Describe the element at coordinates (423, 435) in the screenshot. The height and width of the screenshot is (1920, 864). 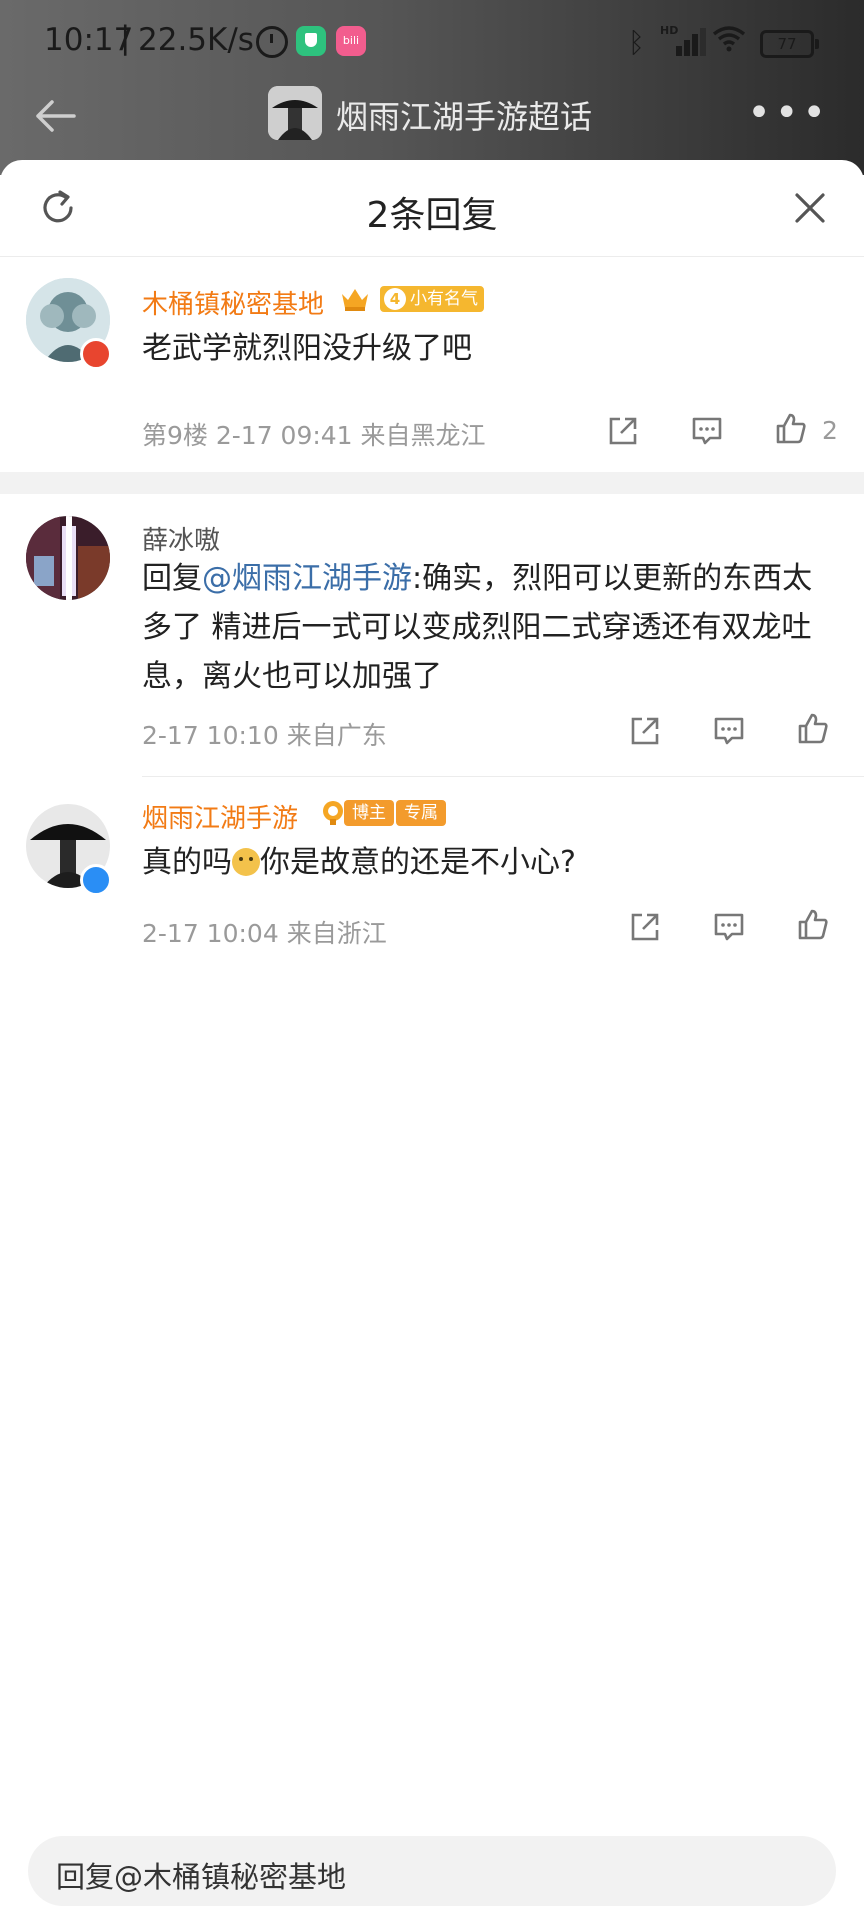
I see `comment-location: 来自黑龙江` at that location.